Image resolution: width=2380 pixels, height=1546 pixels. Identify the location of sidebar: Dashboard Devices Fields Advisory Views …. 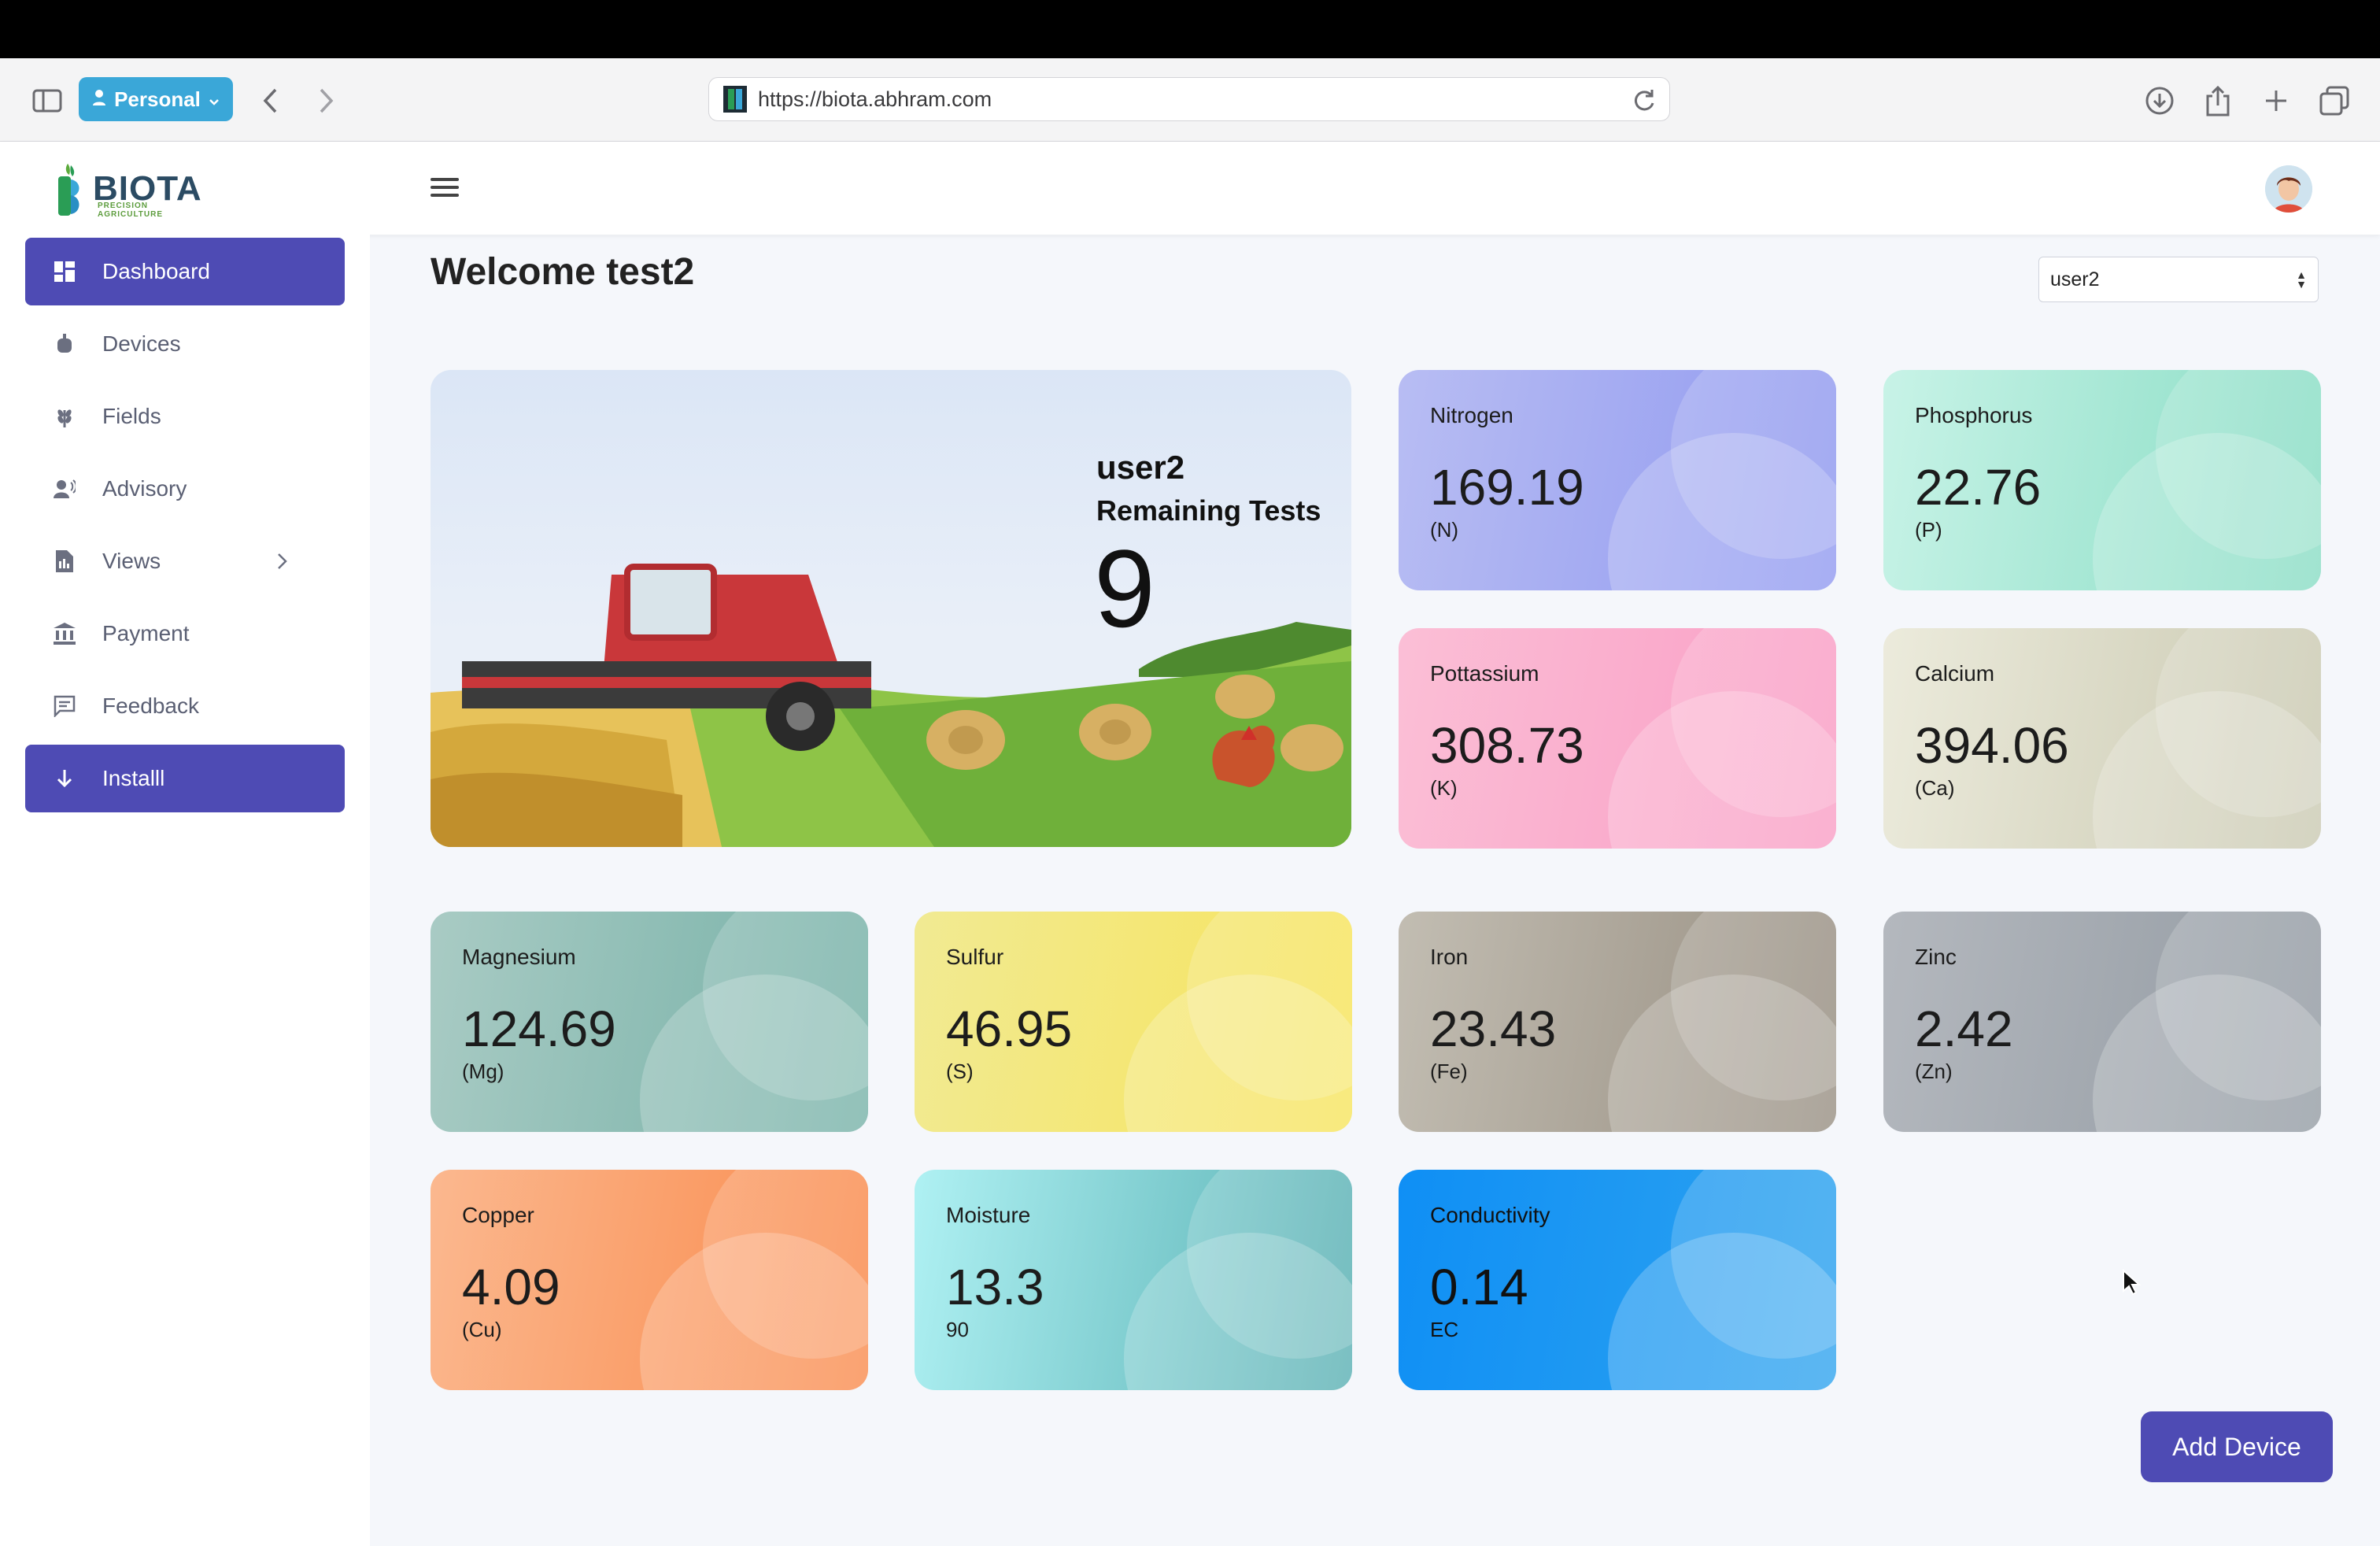
(185, 891).